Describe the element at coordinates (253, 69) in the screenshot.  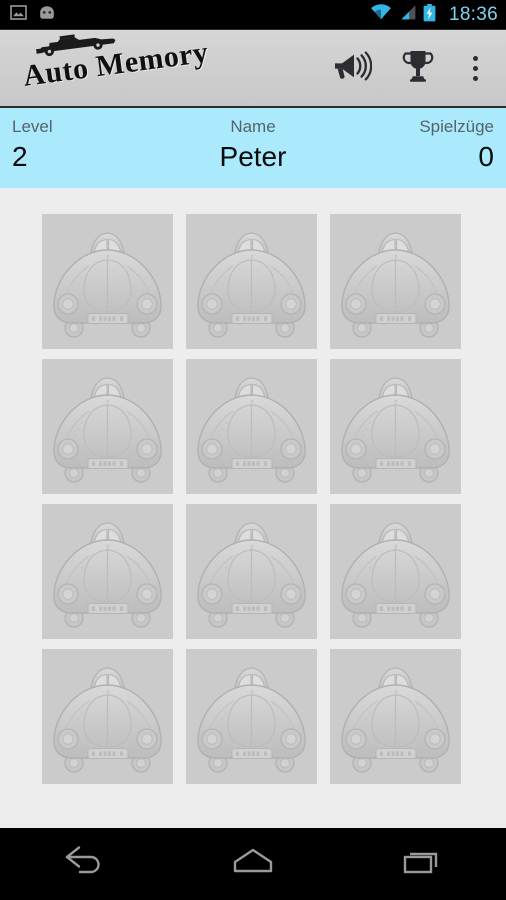
I see `app-action-bar: Auto Memory` at that location.